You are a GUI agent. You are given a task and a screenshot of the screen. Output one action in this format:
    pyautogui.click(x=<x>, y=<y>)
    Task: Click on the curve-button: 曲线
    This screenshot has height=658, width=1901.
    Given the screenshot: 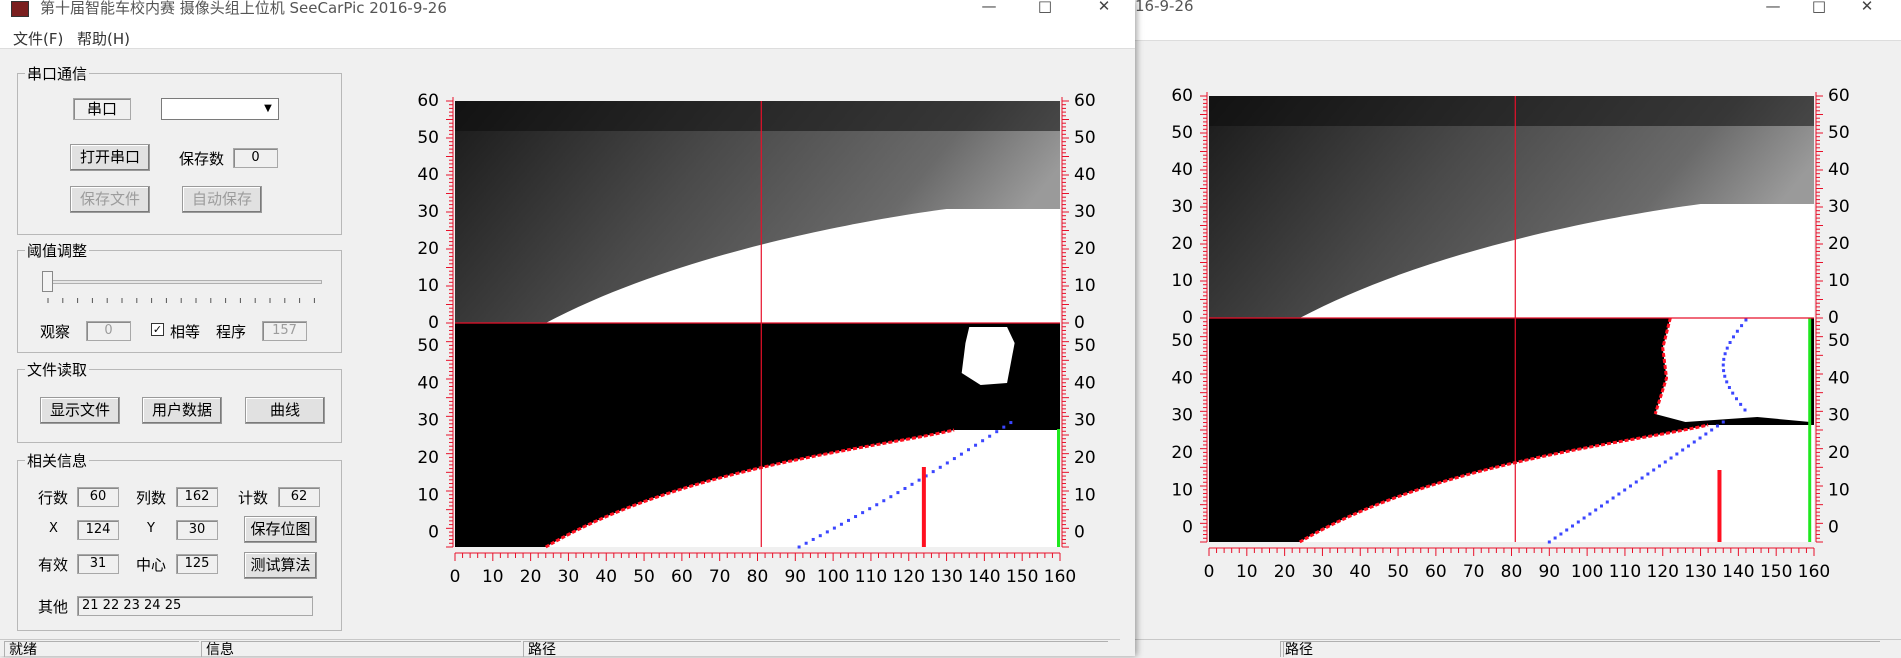 What is the action you would take?
    pyautogui.click(x=285, y=410)
    